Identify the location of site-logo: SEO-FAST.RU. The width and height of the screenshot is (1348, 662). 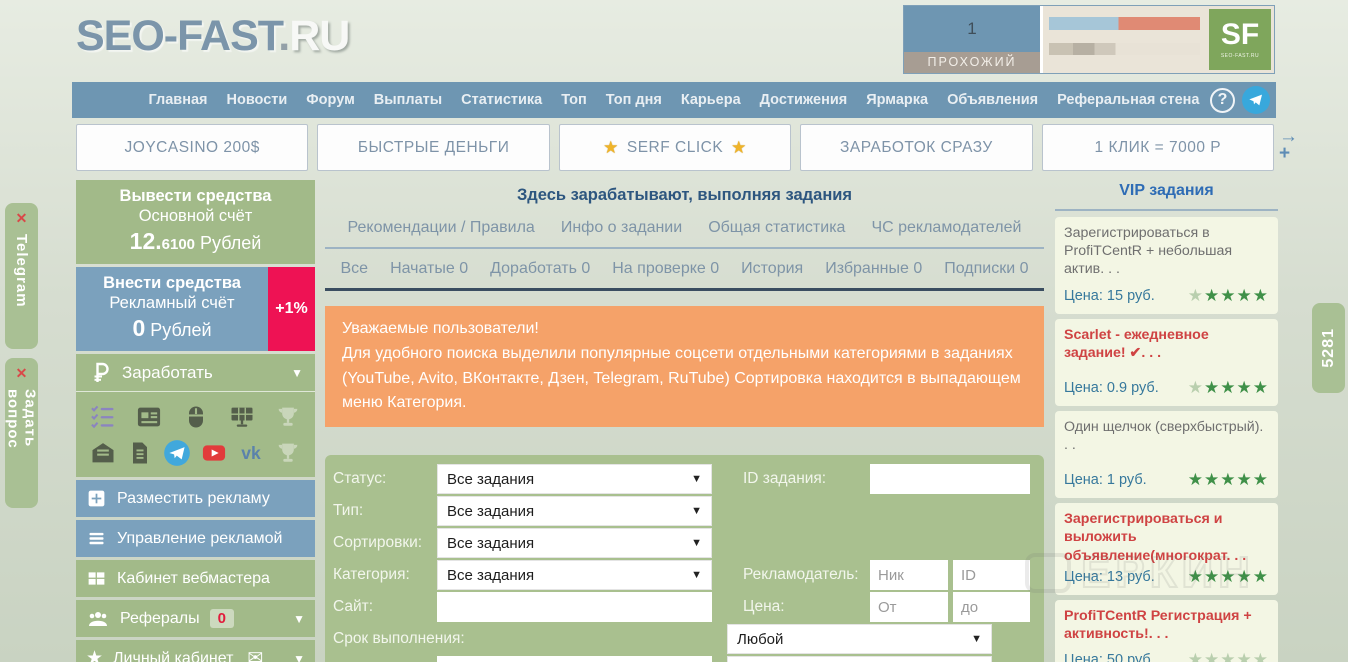
(213, 36).